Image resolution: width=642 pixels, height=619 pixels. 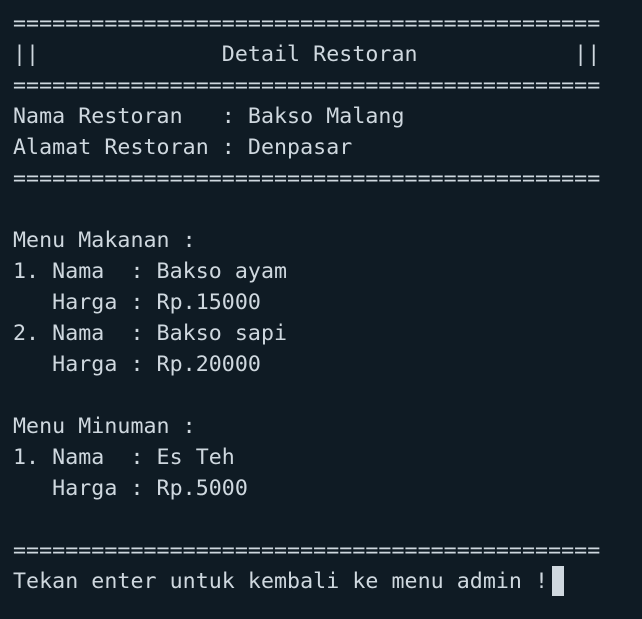 What do you see at coordinates (104, 426) in the screenshot?
I see `drink-menu-heading: Menu Minuman :` at bounding box center [104, 426].